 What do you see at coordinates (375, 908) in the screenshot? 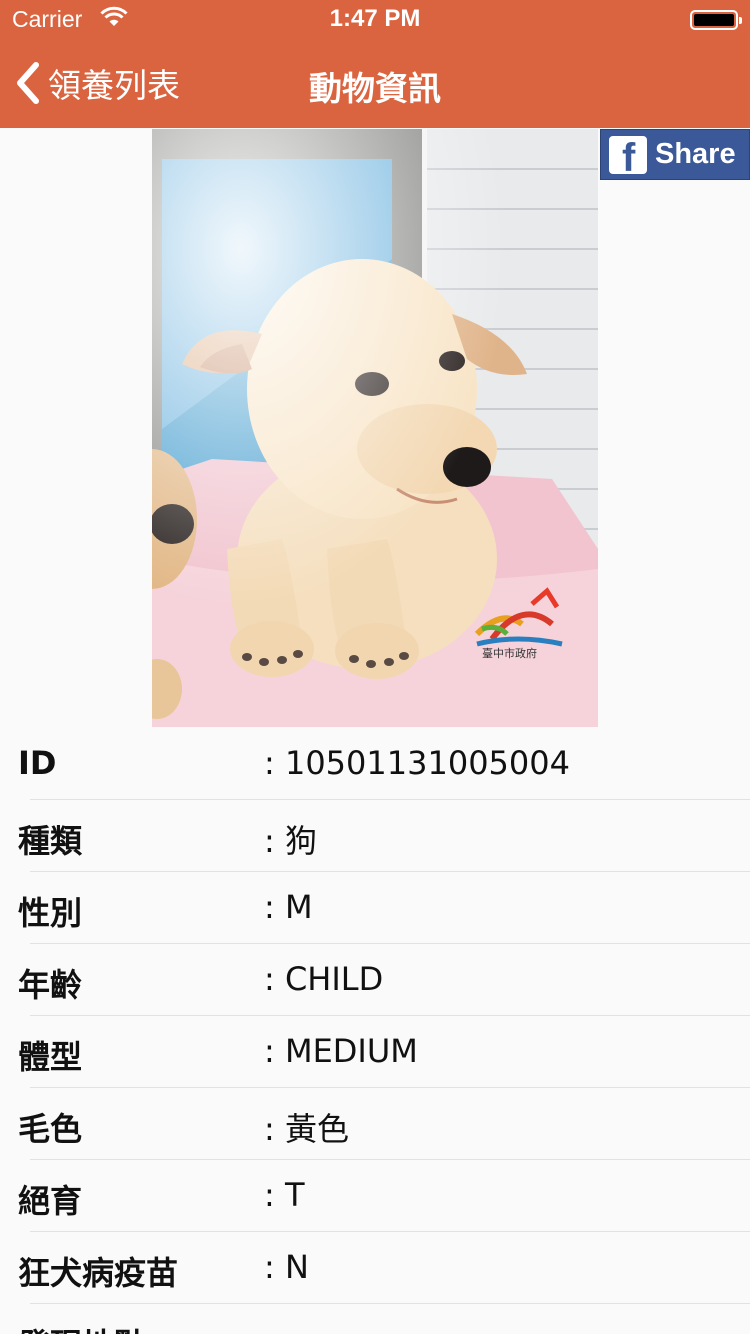
I see `info-row-sex: 性別 : M` at bounding box center [375, 908].